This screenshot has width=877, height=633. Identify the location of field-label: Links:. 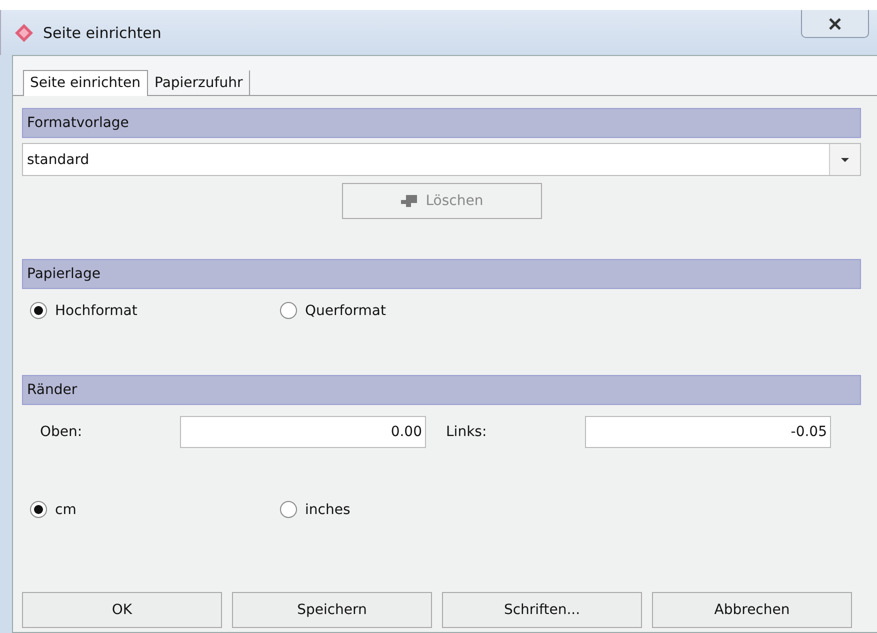
(466, 432).